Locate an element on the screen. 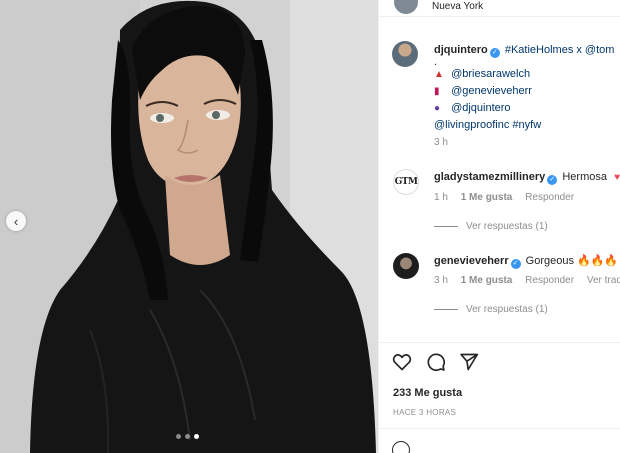  comment-username: gladystamezmillinery is located at coordinates (489, 177).